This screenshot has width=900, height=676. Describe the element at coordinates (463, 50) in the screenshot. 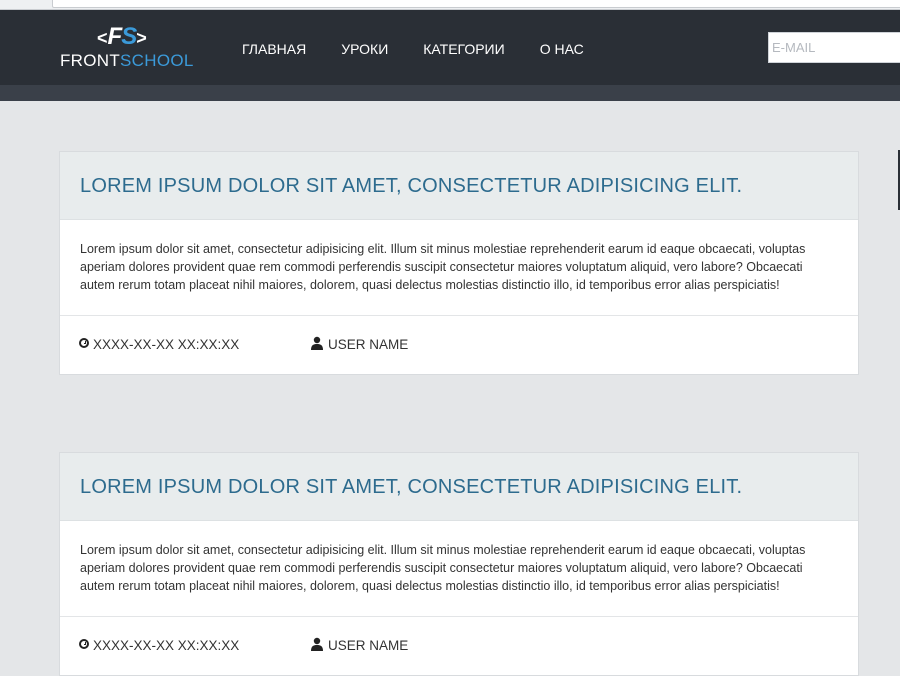

I see `nav-item-categories: КАТЕГОРИИ` at that location.